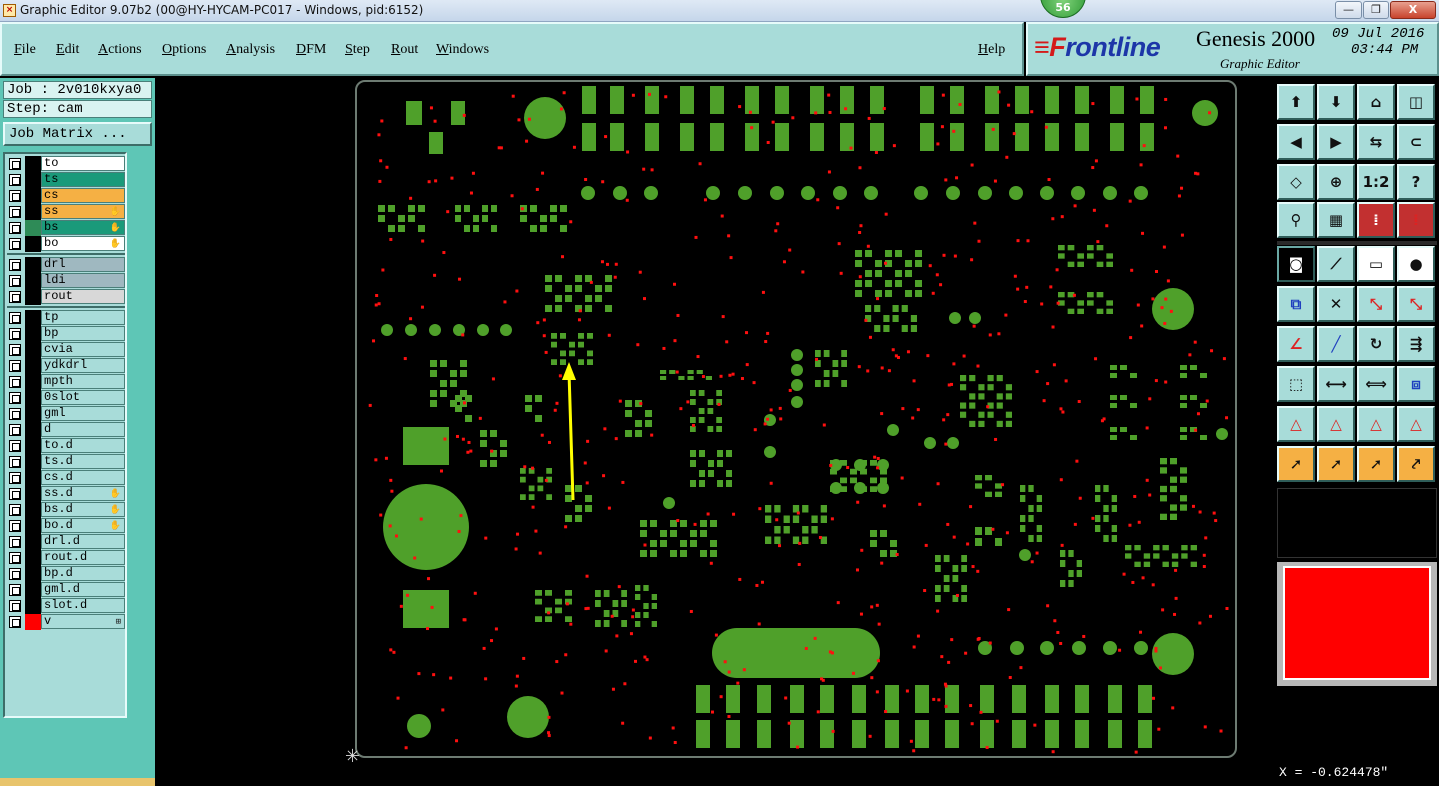  What do you see at coordinates (1296, 424) in the screenshot?
I see `surface-button: △` at bounding box center [1296, 424].